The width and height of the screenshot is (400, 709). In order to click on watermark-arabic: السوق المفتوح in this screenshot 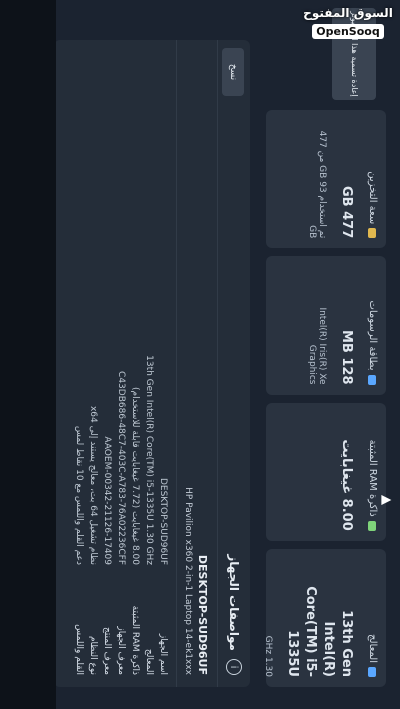, I will do `click(348, 13)`.